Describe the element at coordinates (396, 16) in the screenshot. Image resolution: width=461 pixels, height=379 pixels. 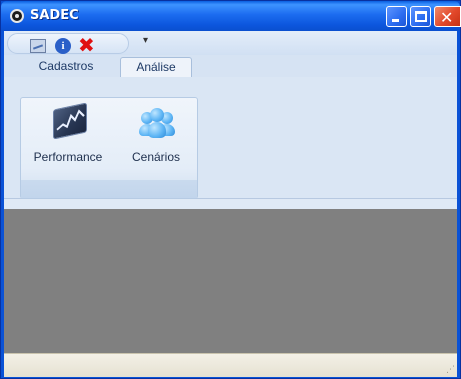
I see `minimize-button` at that location.